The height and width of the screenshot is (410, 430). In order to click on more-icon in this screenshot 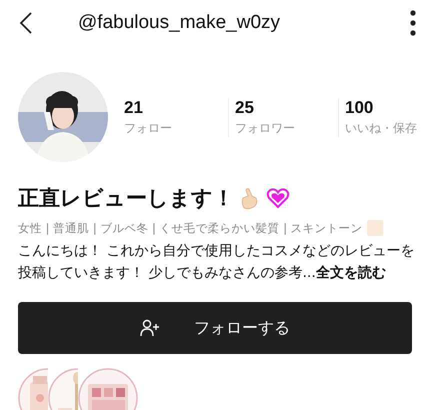, I will do `click(413, 23)`.